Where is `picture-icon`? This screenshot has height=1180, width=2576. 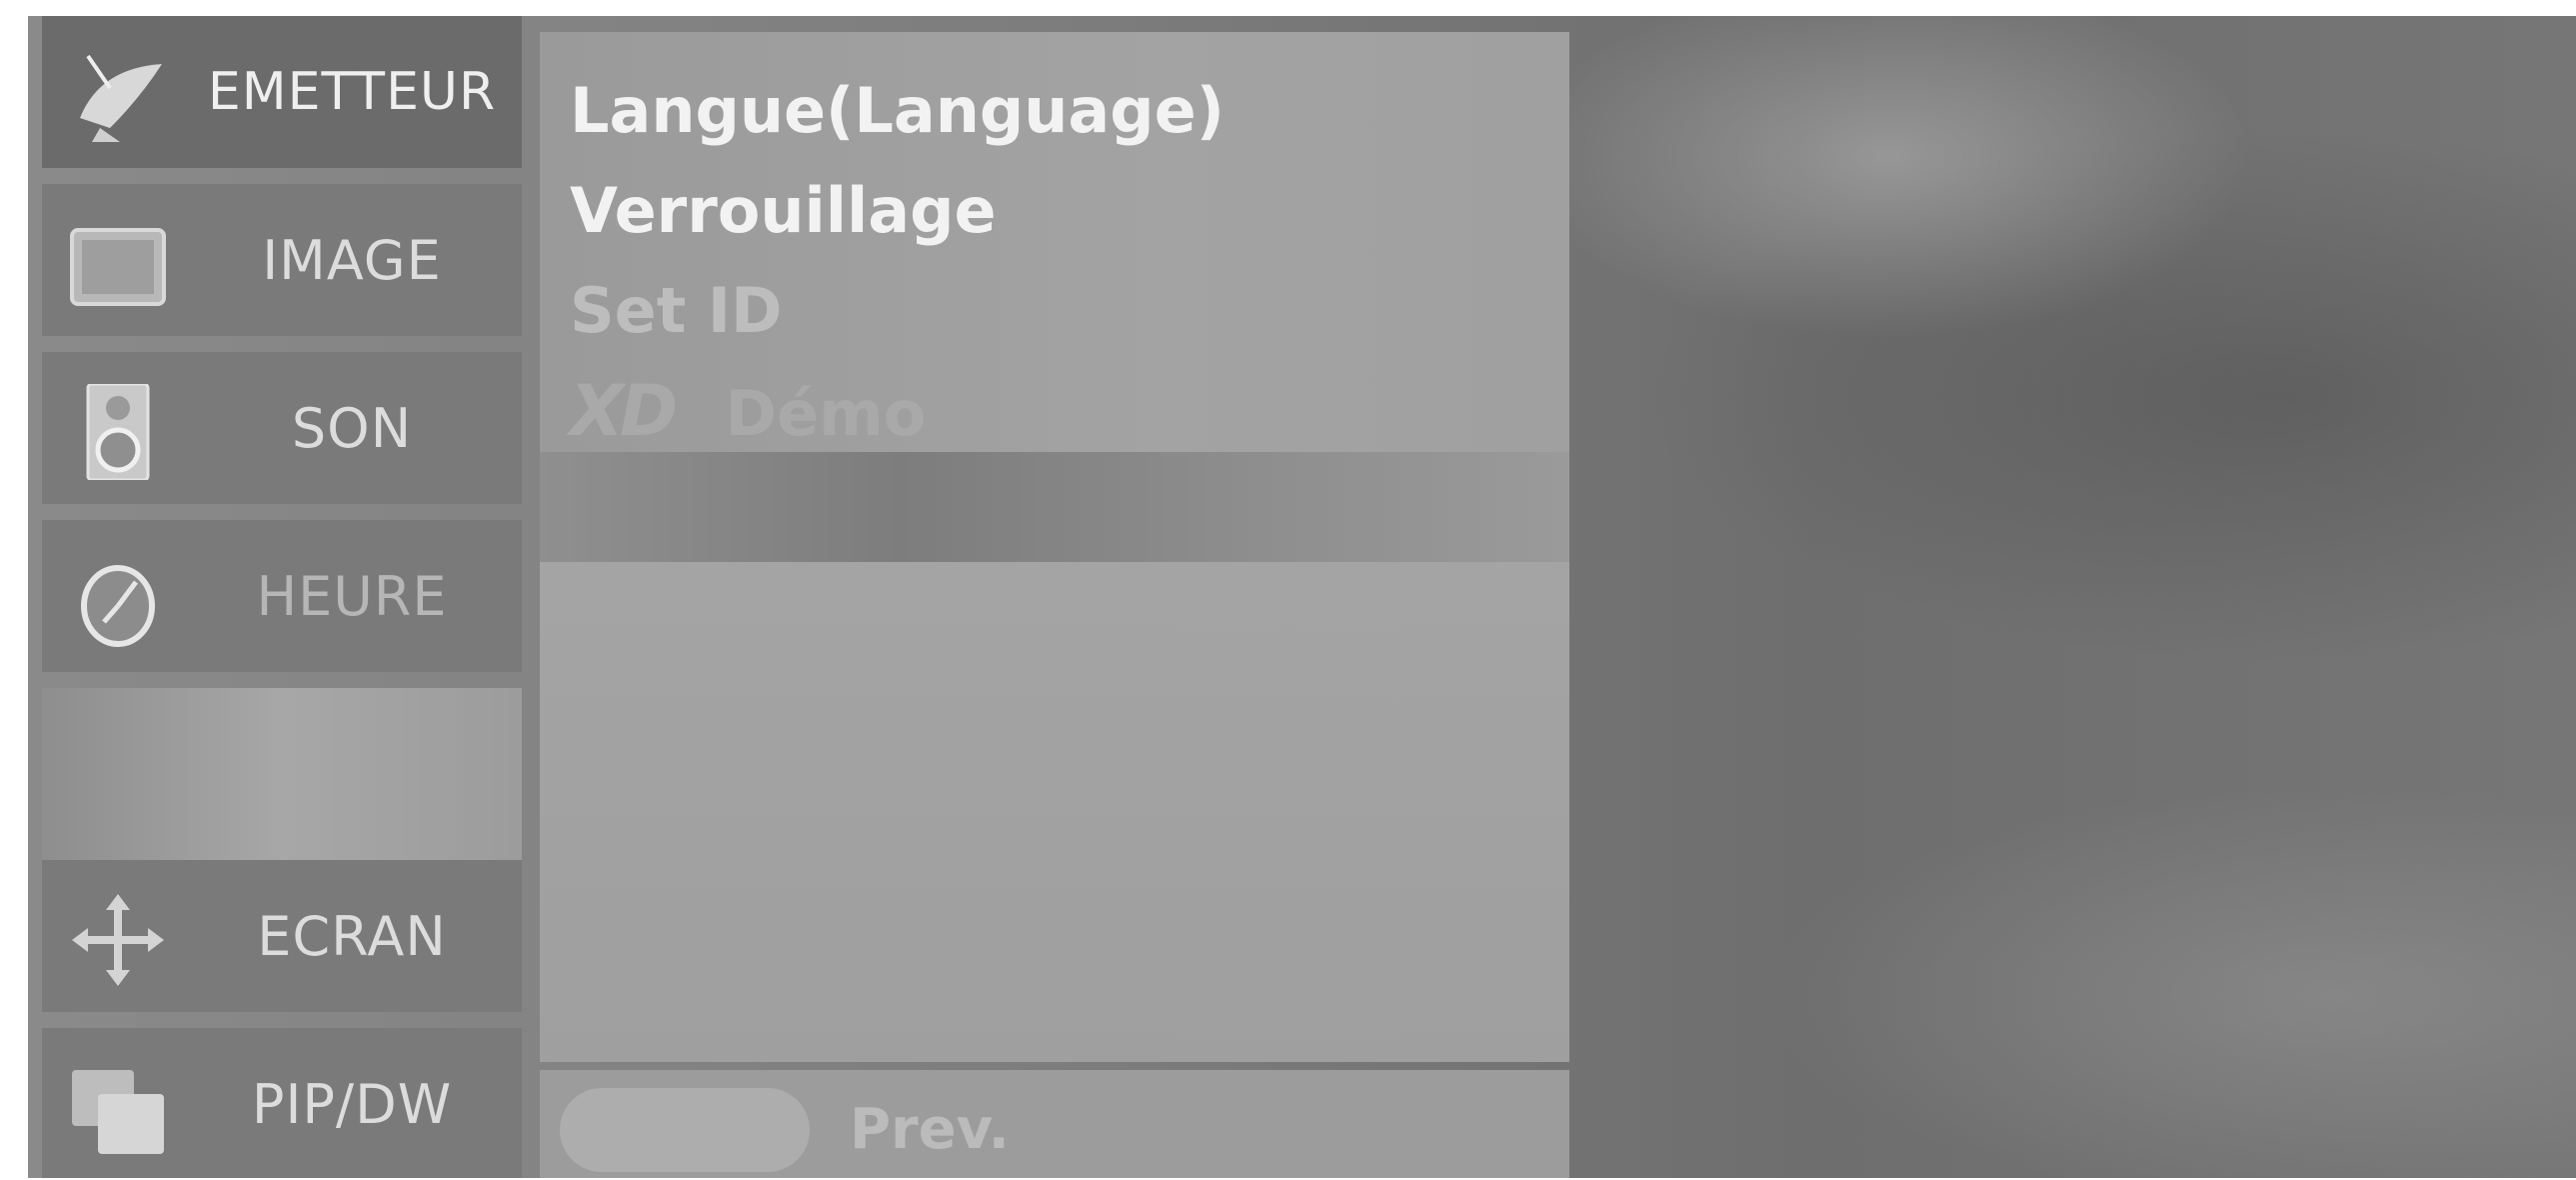 picture-icon is located at coordinates (118, 264).